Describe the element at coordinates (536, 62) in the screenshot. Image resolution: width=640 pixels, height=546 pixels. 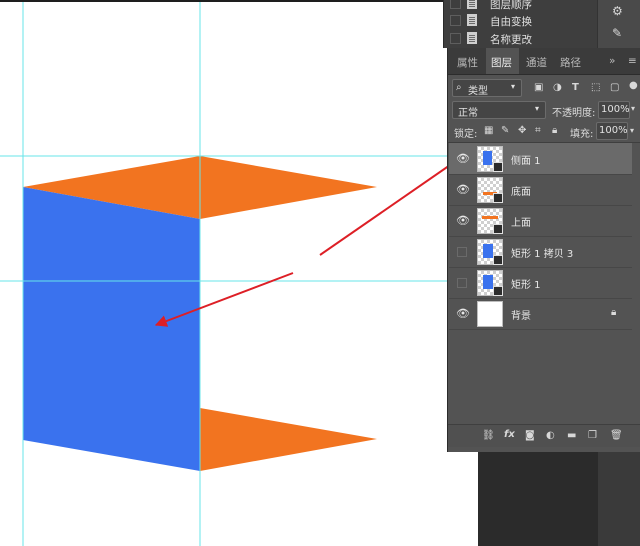
I see `tab-channels: 通道` at that location.